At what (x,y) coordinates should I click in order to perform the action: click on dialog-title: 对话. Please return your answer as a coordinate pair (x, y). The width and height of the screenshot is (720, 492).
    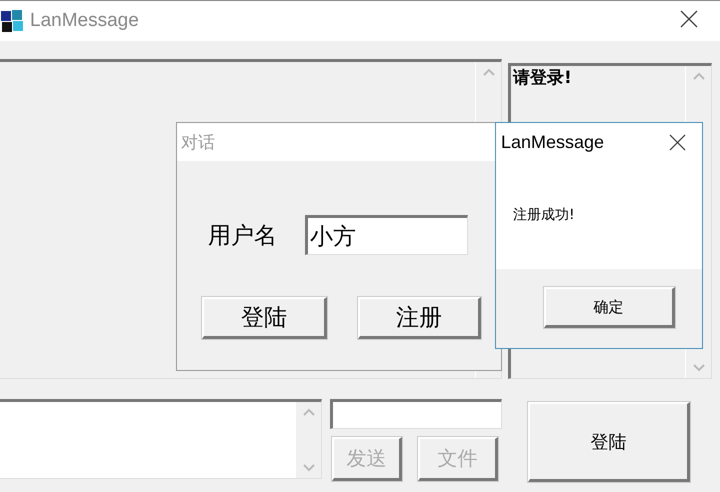
    Looking at the image, I should click on (198, 143).